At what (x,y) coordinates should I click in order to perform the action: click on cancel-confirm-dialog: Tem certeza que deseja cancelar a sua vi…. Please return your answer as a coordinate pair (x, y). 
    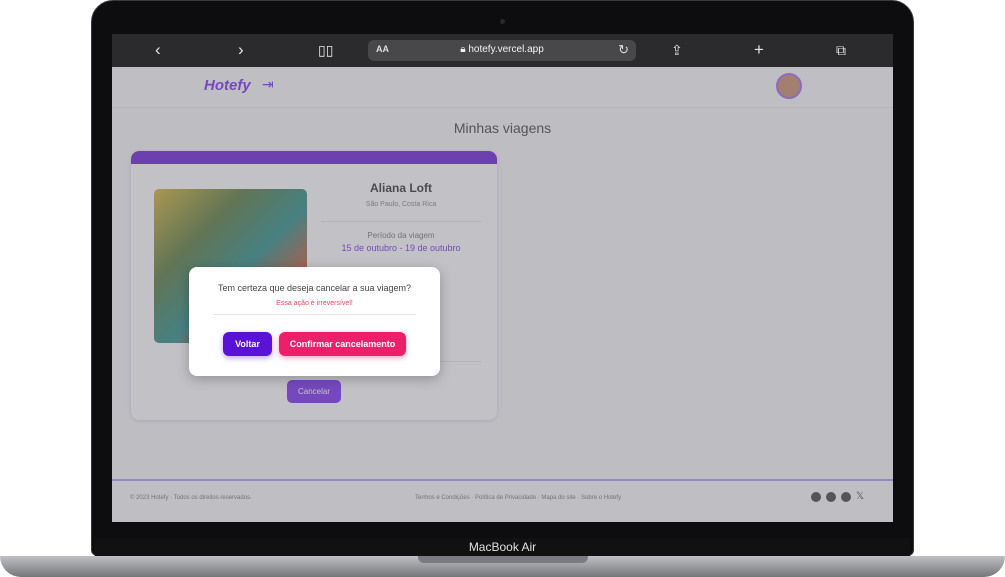
    Looking at the image, I should click on (314, 321).